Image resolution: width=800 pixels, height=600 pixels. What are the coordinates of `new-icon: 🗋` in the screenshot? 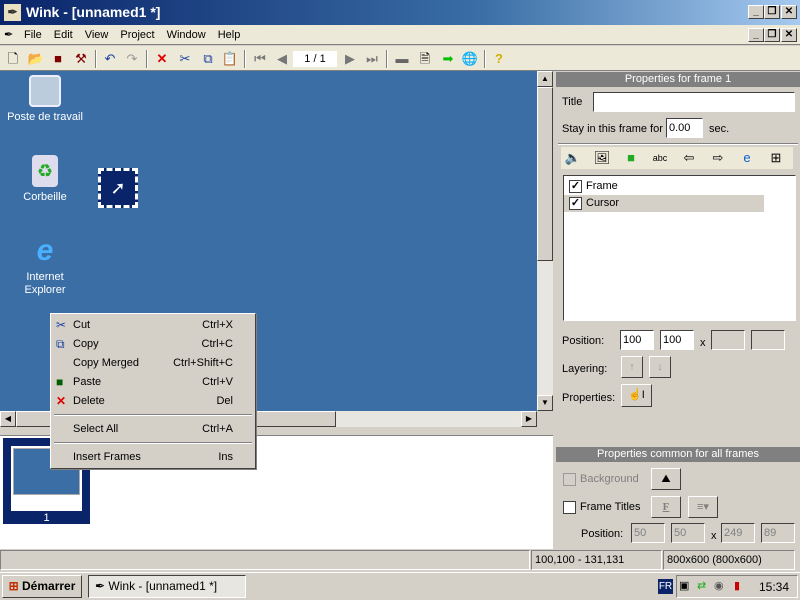 It's located at (13, 59).